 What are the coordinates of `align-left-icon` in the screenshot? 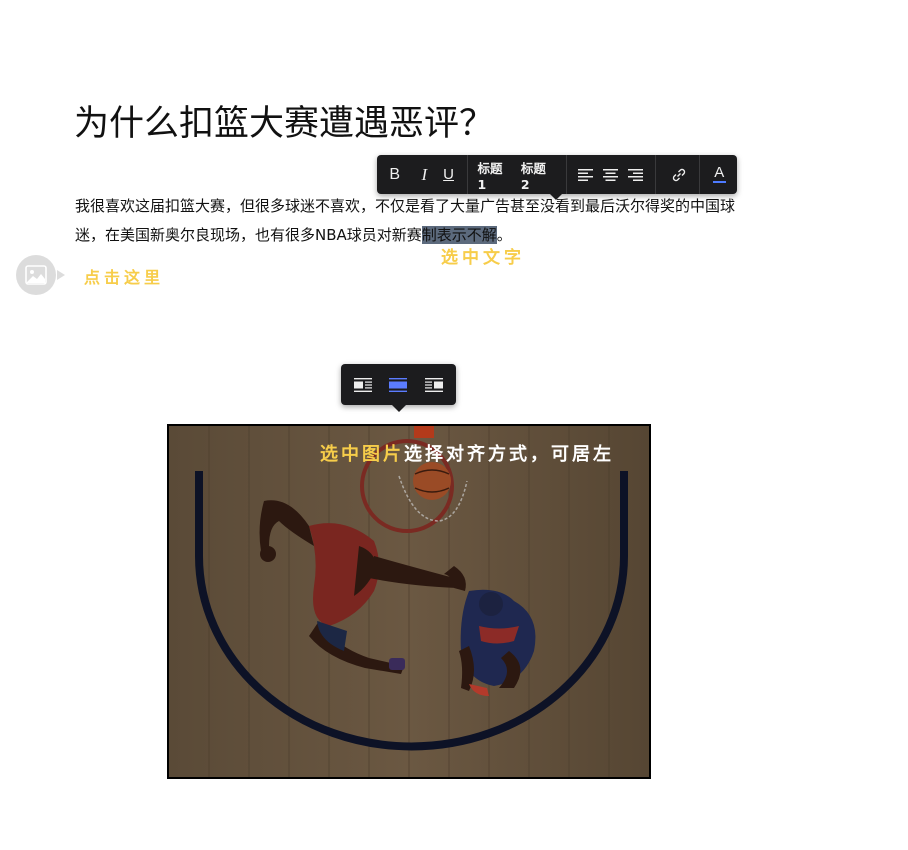 It's located at (586, 174).